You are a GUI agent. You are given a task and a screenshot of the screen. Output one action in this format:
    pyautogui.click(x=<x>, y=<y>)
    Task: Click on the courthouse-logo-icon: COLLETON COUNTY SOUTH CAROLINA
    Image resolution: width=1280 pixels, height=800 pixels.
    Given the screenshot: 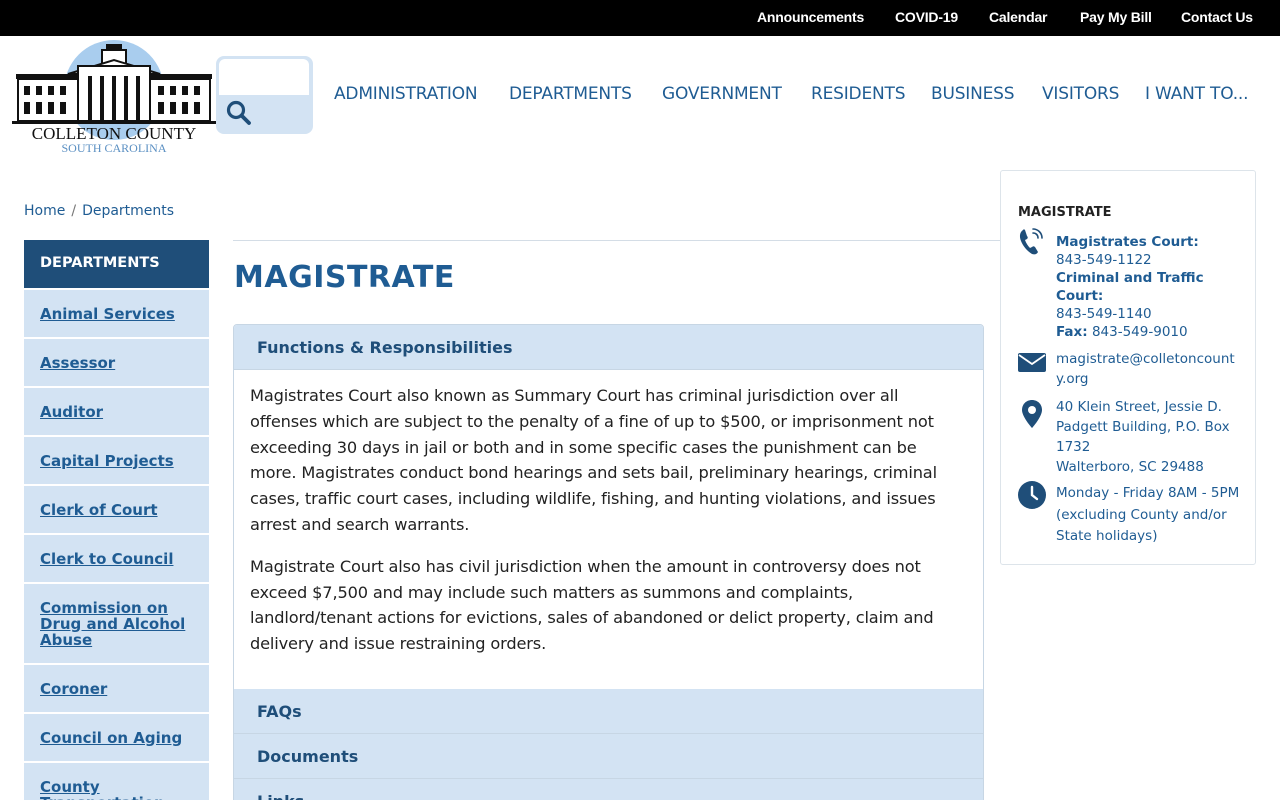 What is the action you would take?
    pyautogui.click(x=114, y=97)
    